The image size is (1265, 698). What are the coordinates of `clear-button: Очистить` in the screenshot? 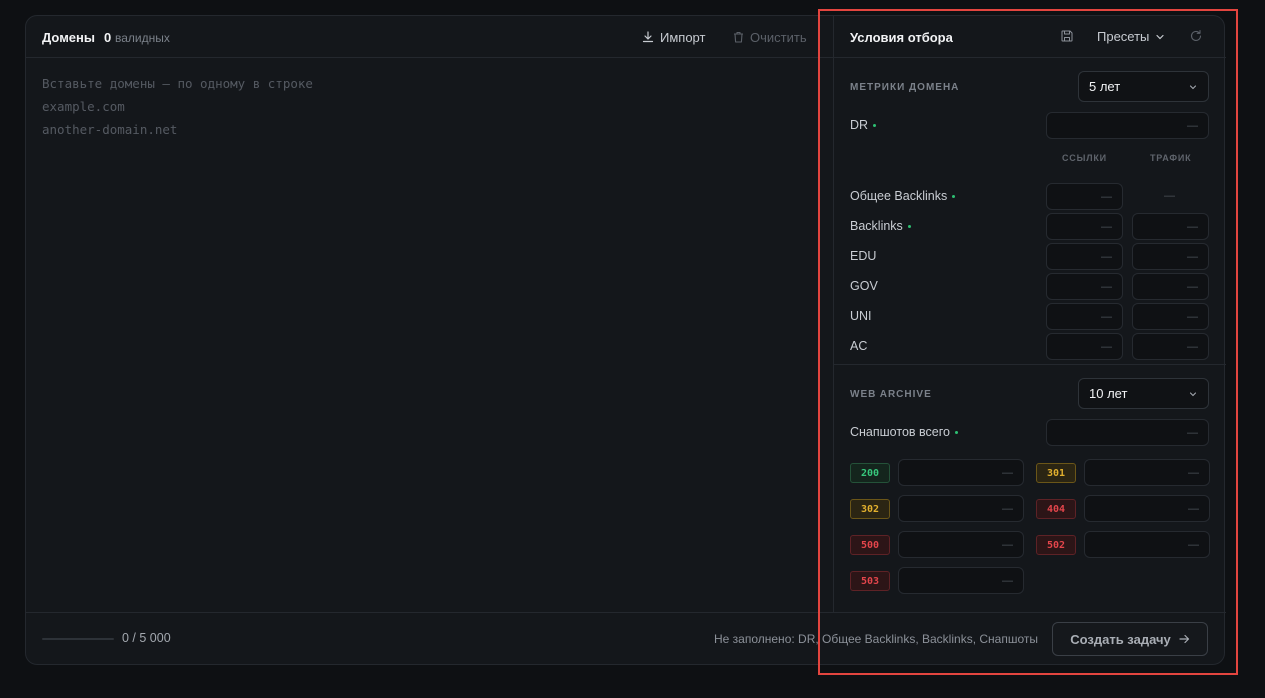 It's located at (770, 37).